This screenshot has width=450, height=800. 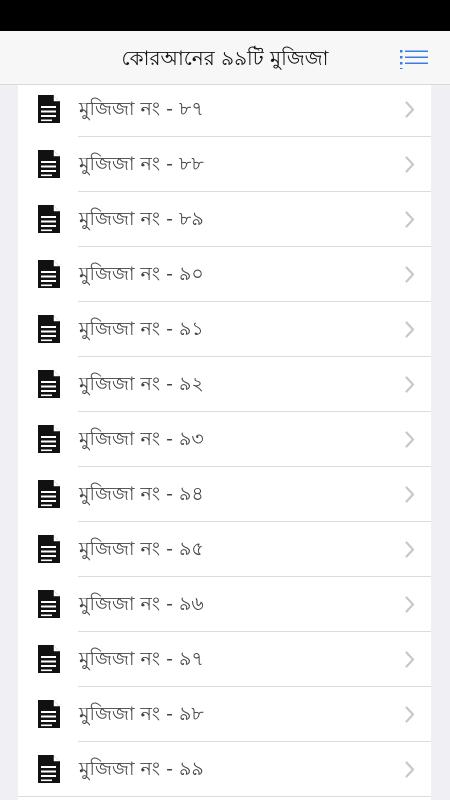 What do you see at coordinates (225, 15) in the screenshot?
I see `status-bar` at bounding box center [225, 15].